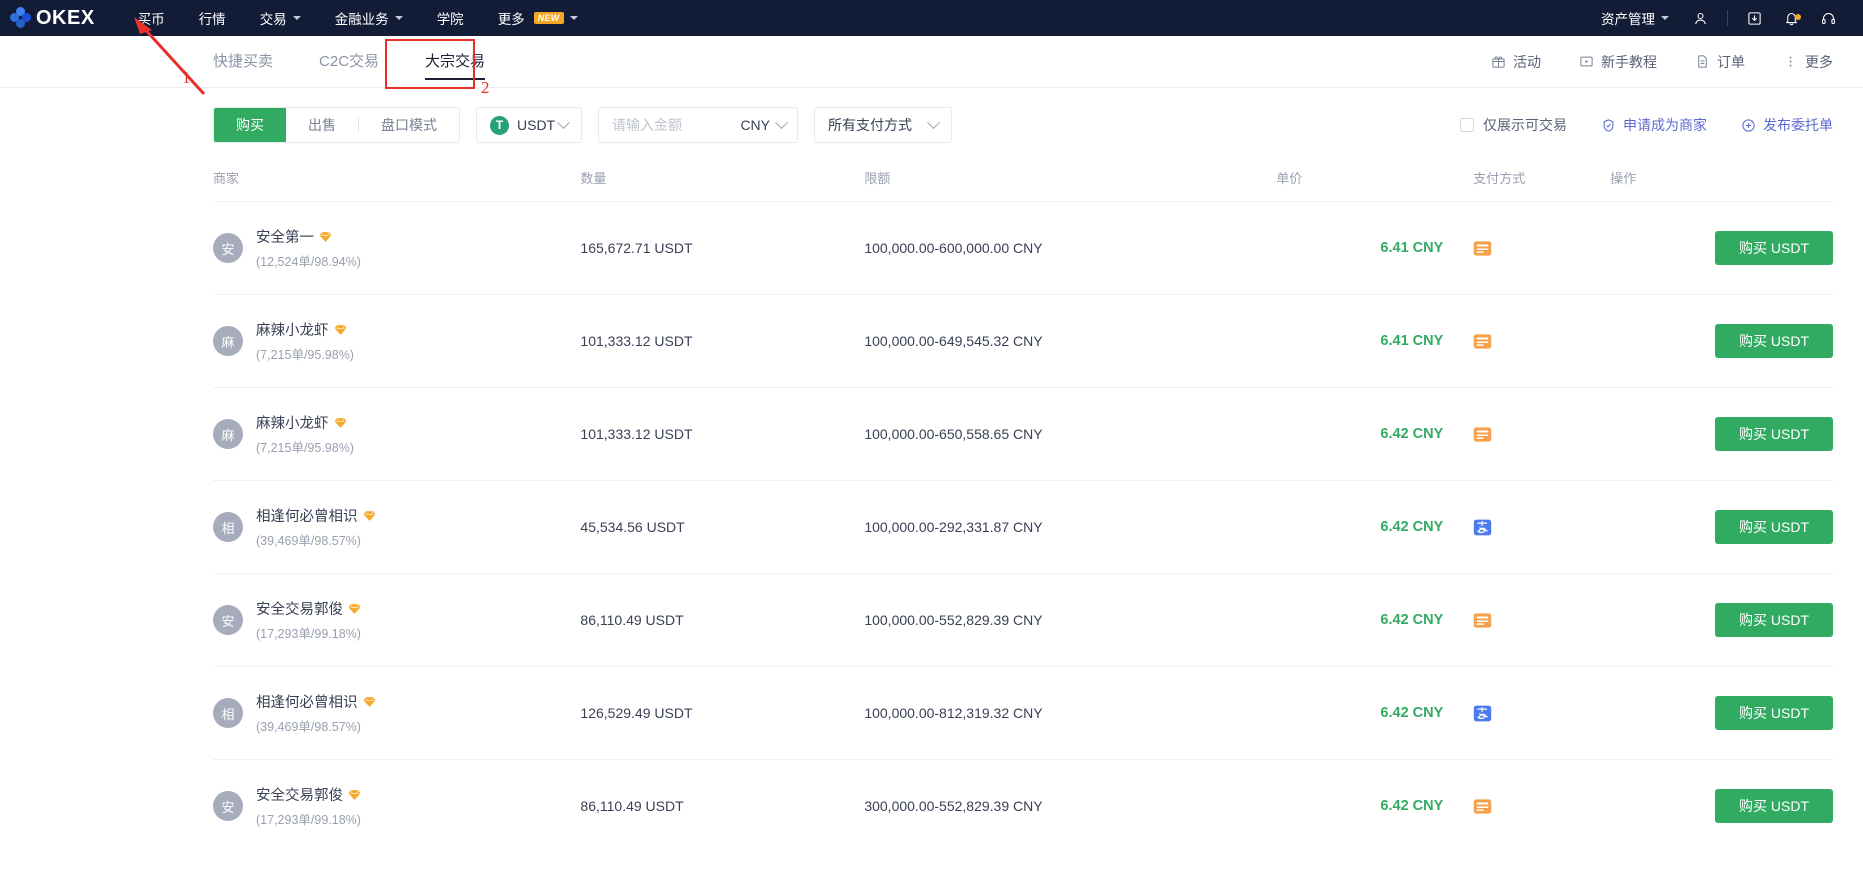 This screenshot has width=1863, height=894. I want to click on okex-logo-text: OKEX, so click(65, 17).